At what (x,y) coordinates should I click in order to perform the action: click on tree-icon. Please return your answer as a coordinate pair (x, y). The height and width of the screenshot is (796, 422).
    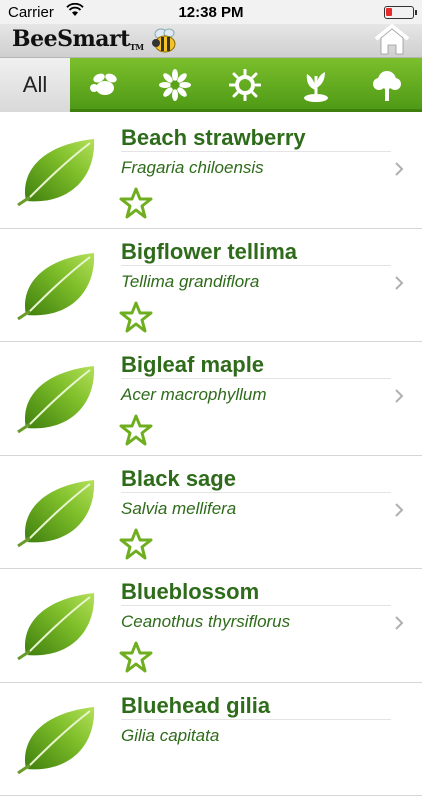
    Looking at the image, I should click on (387, 85).